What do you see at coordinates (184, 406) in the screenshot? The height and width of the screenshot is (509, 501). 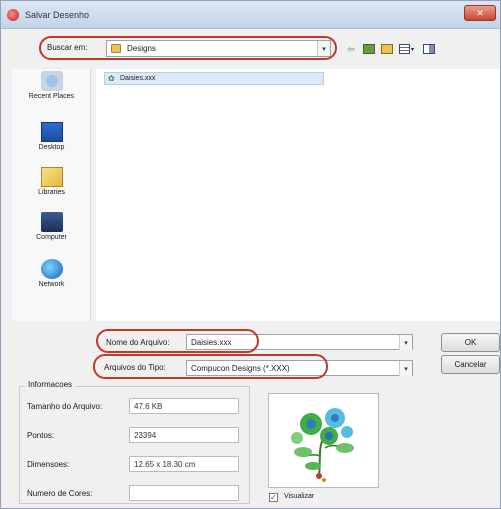 I see `info-value-file-size: 47.6 KB` at bounding box center [184, 406].